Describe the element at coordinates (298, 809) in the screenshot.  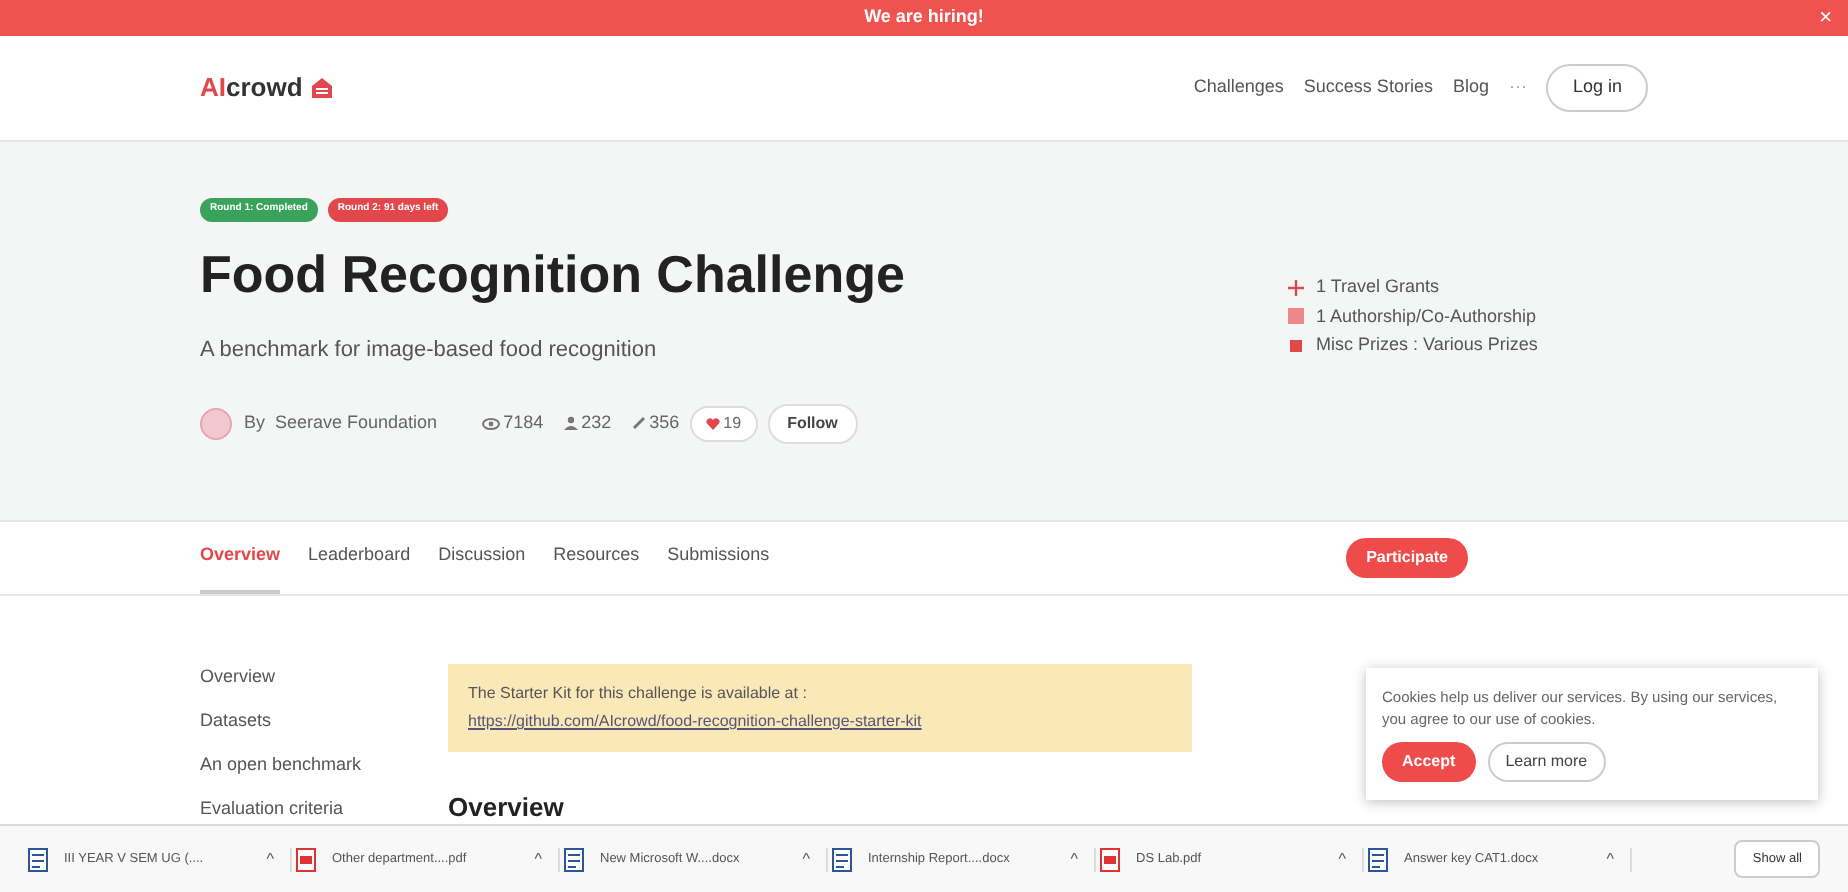
I see `sidebar-link: Evaluation criteria` at that location.